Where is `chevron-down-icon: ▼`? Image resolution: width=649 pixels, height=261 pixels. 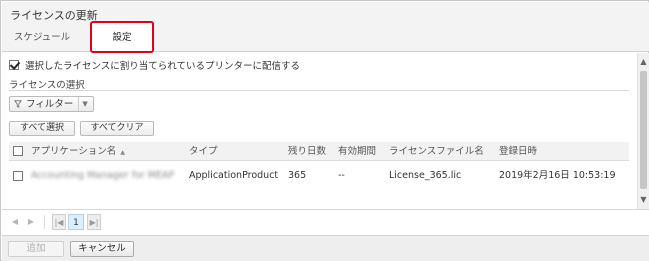
chevron-down-icon: ▼ is located at coordinates (83, 104).